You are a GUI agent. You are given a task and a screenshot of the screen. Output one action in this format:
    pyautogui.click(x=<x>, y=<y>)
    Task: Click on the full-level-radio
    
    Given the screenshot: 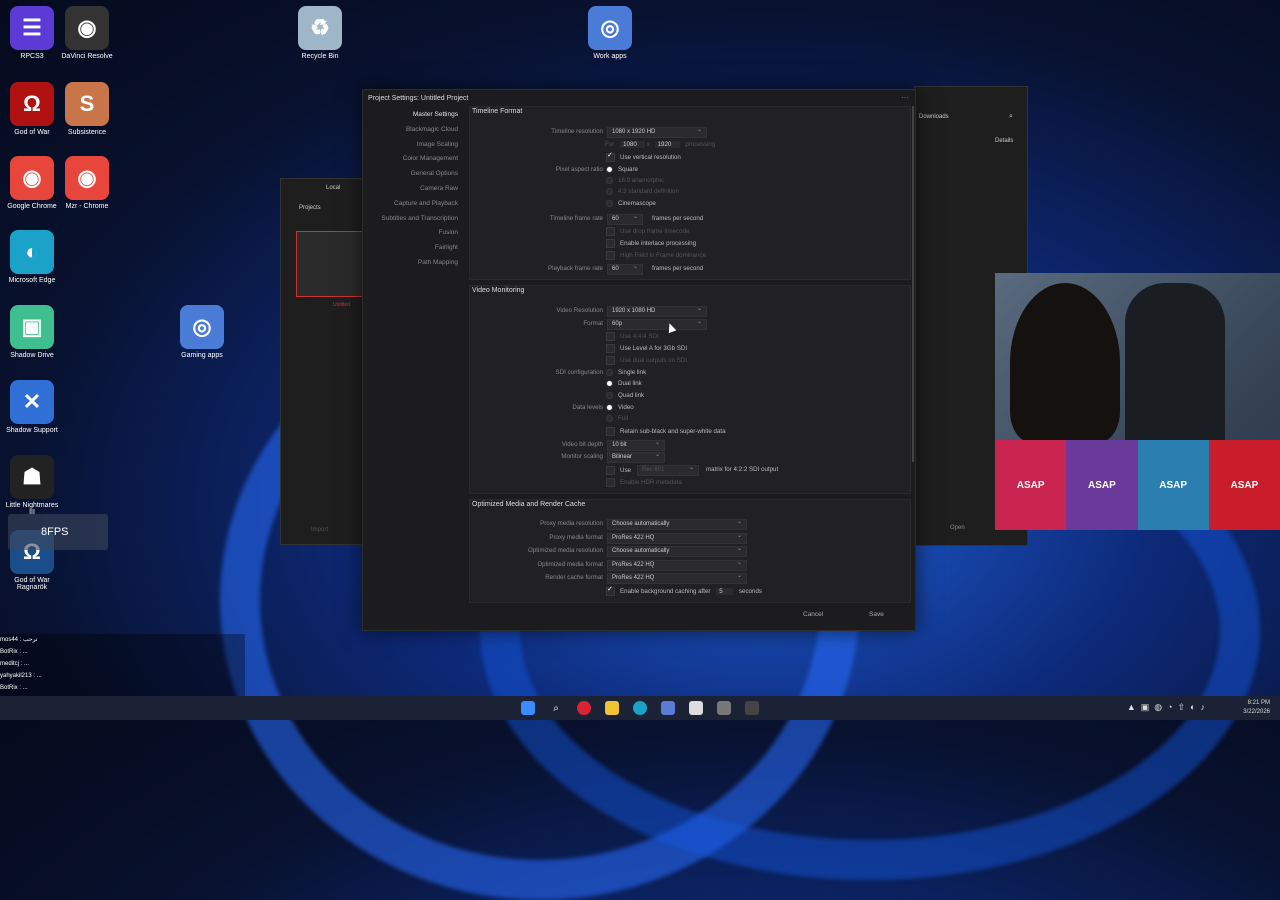 What is the action you would take?
    pyautogui.click(x=609, y=418)
    